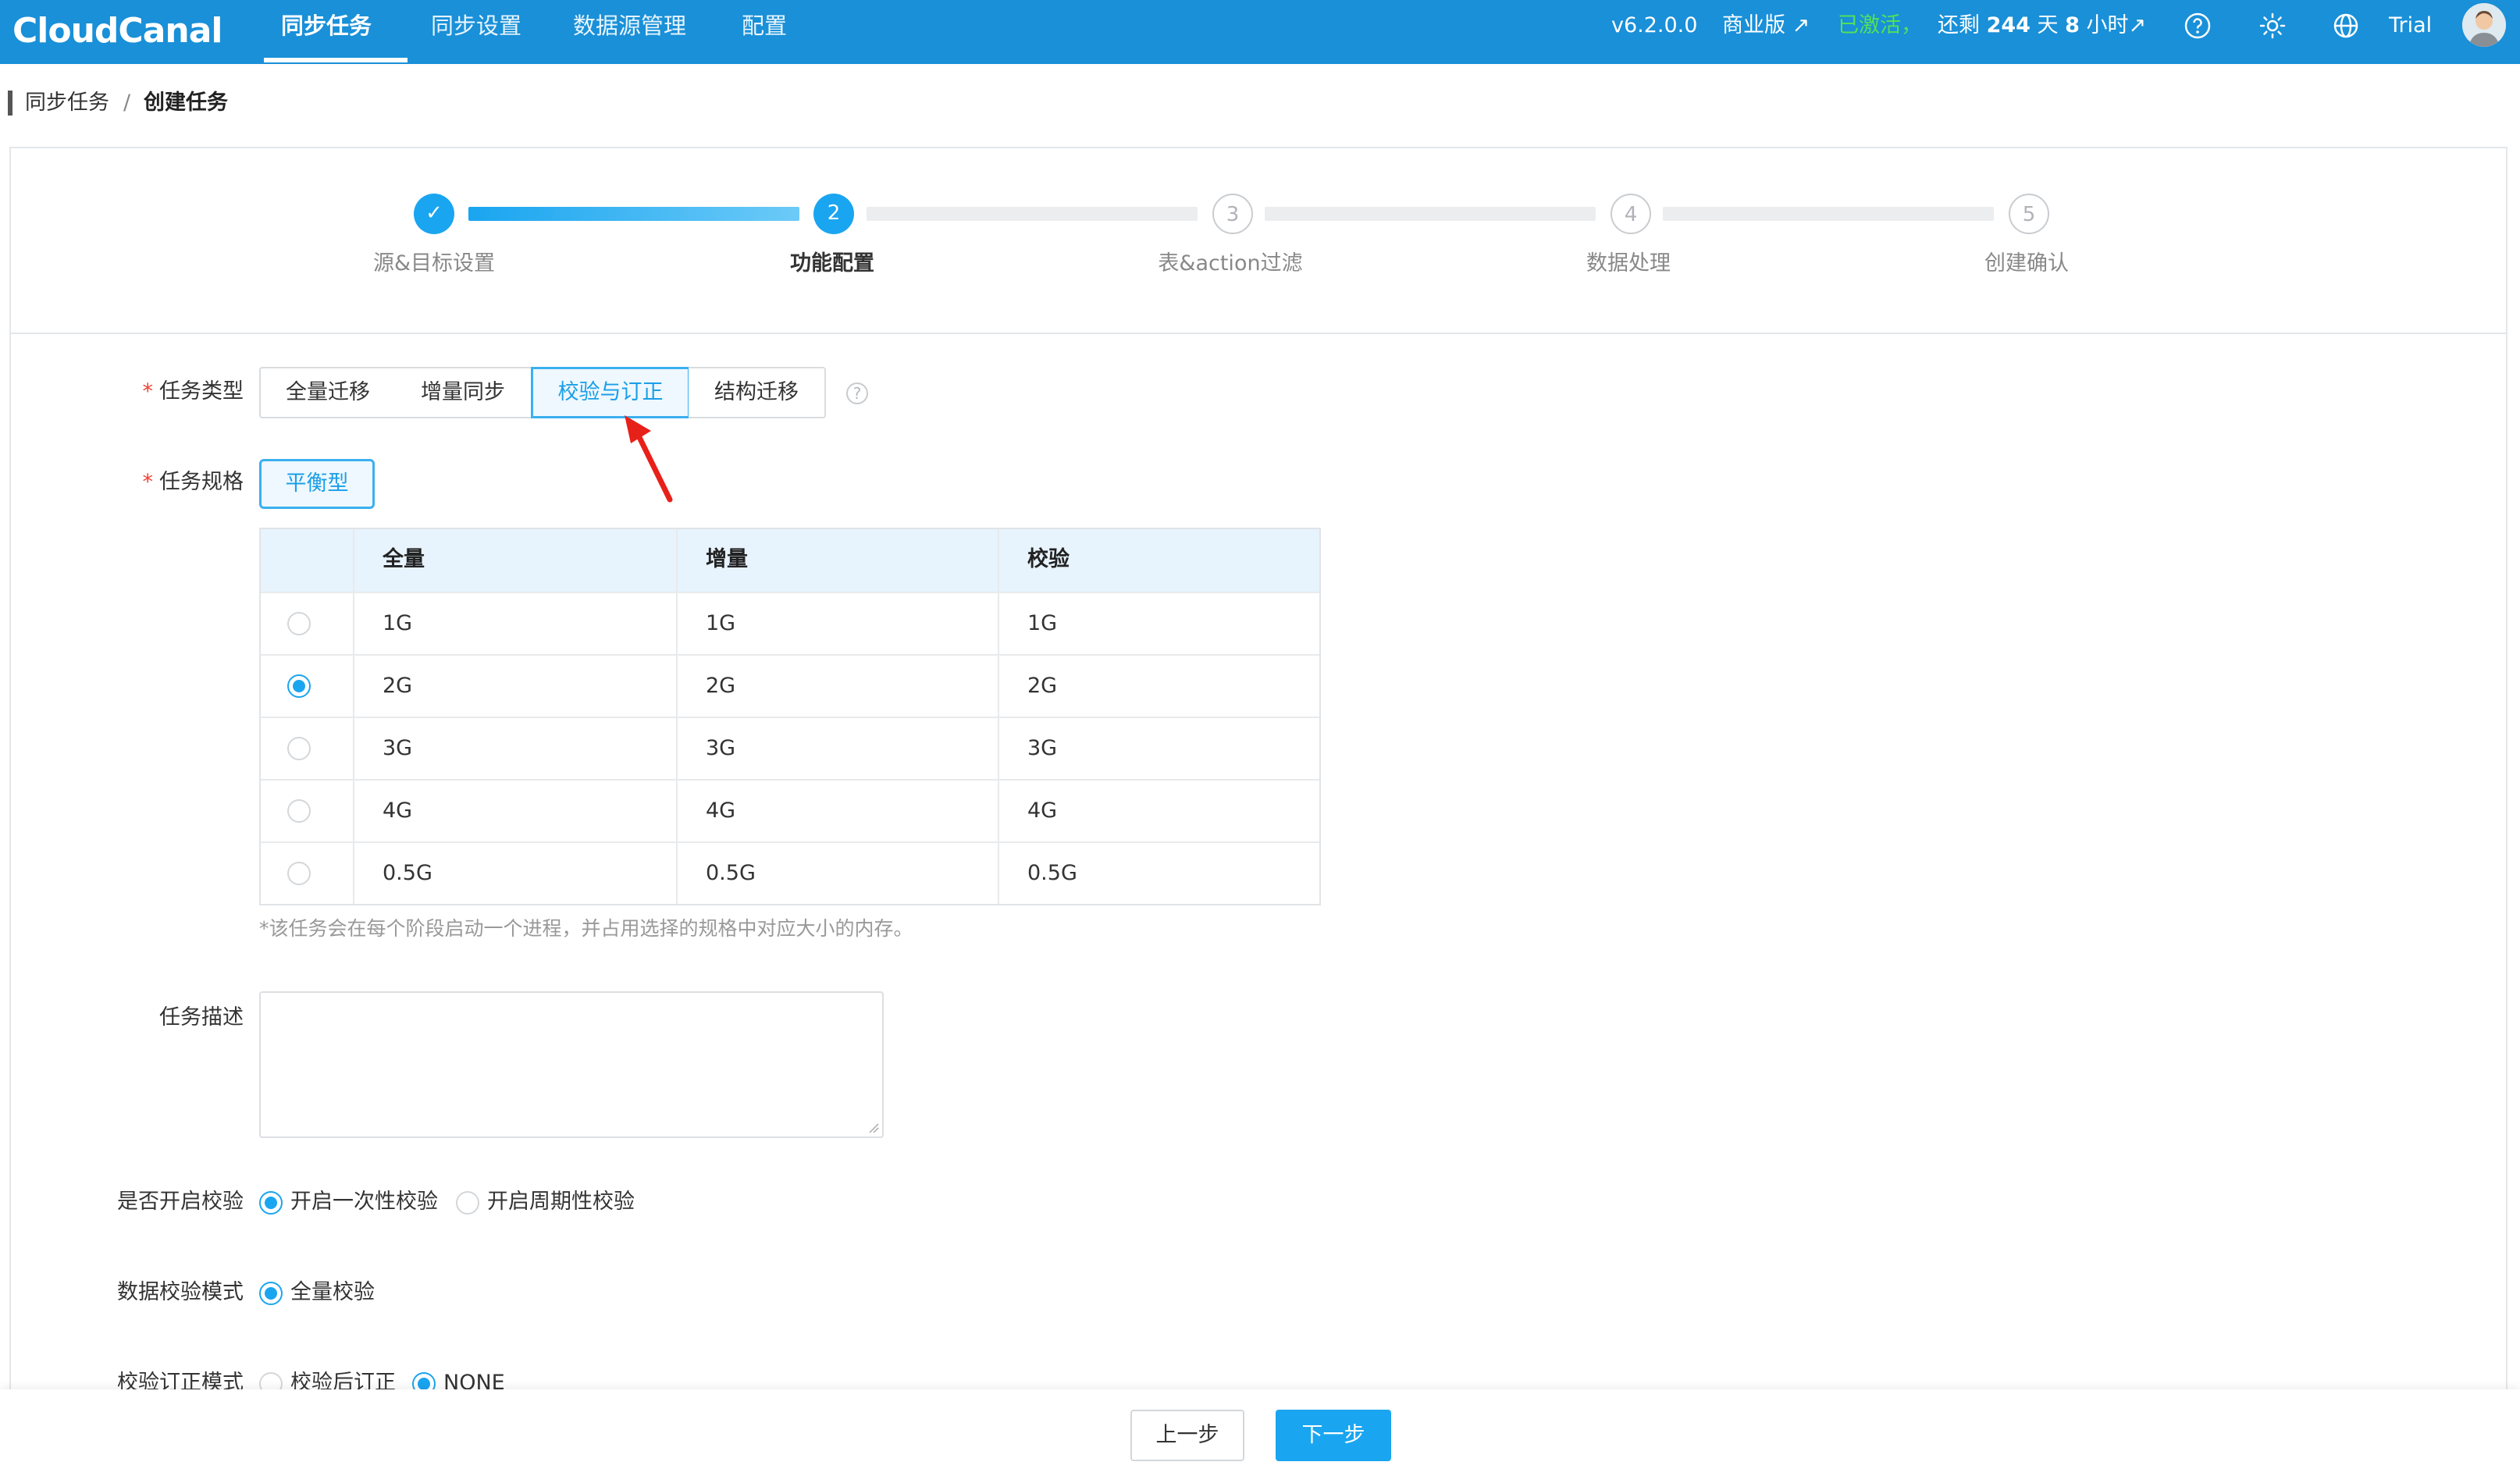 The height and width of the screenshot is (1469, 2520). What do you see at coordinates (271, 1293) in the screenshot?
I see `radio-full-check` at bounding box center [271, 1293].